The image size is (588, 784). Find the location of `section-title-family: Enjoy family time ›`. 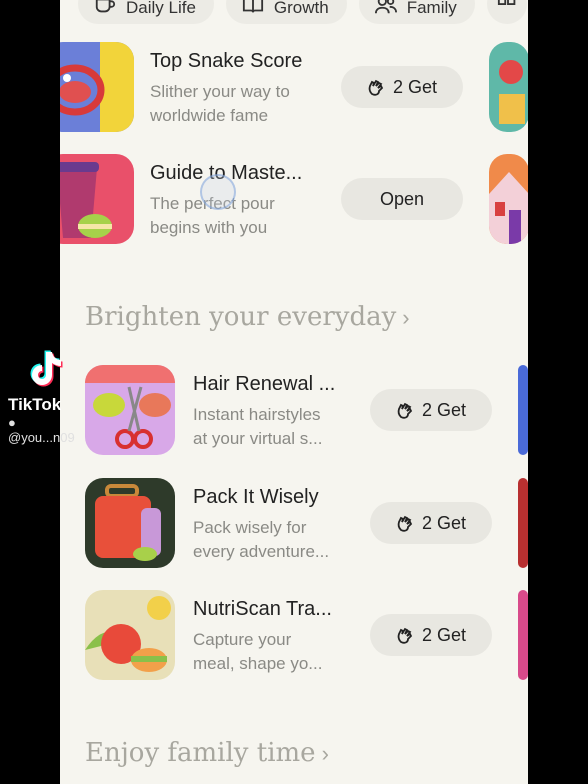

section-title-family: Enjoy family time › is located at coordinates (207, 753).